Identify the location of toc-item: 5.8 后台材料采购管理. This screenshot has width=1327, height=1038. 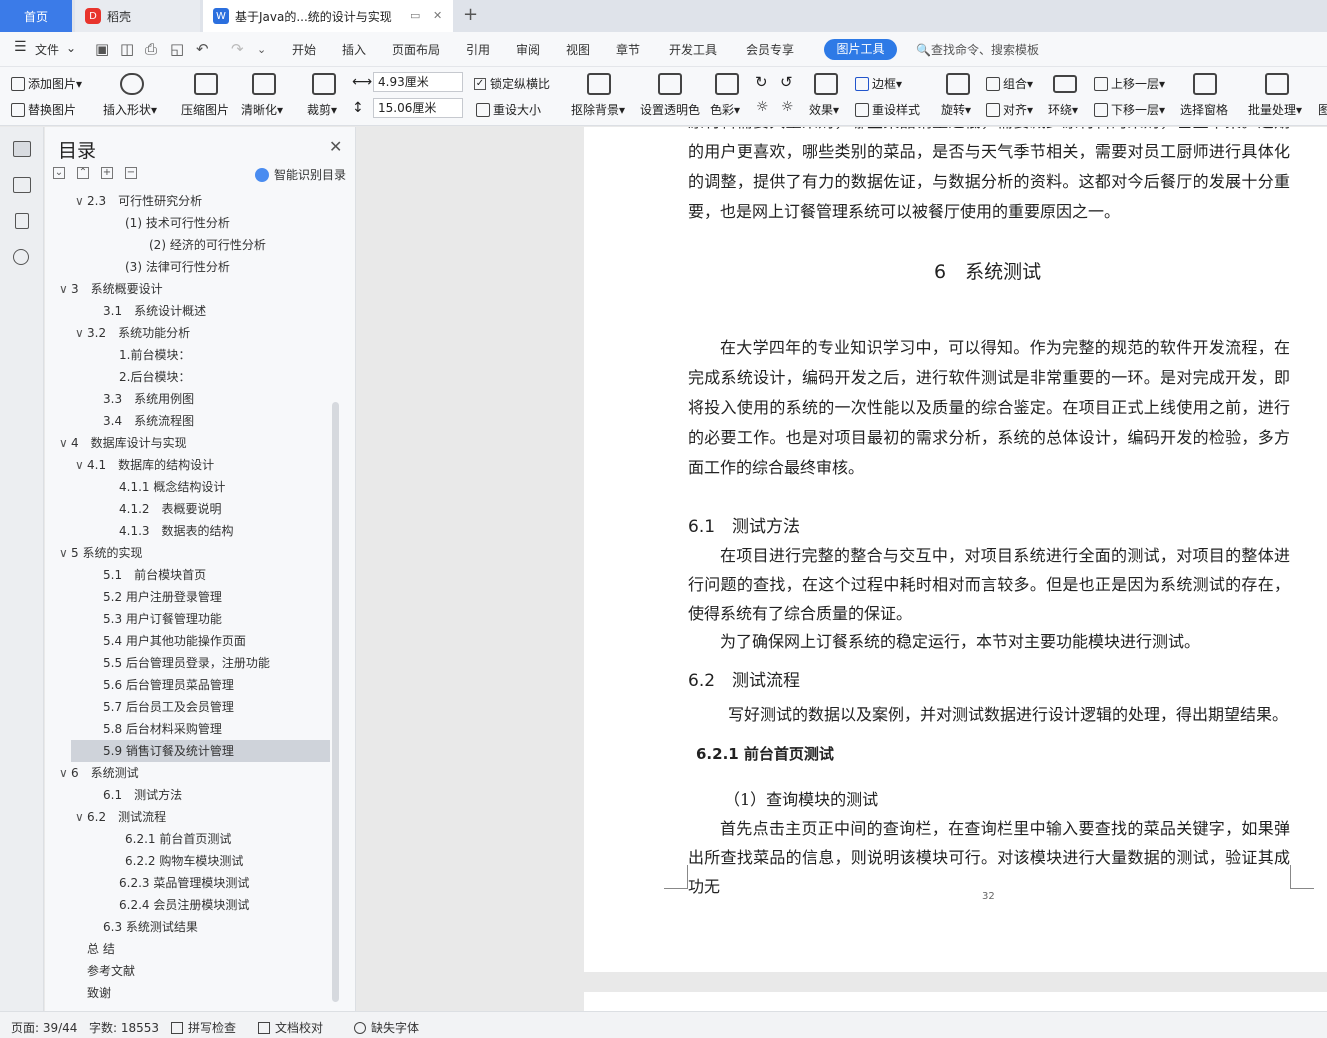
(185, 729).